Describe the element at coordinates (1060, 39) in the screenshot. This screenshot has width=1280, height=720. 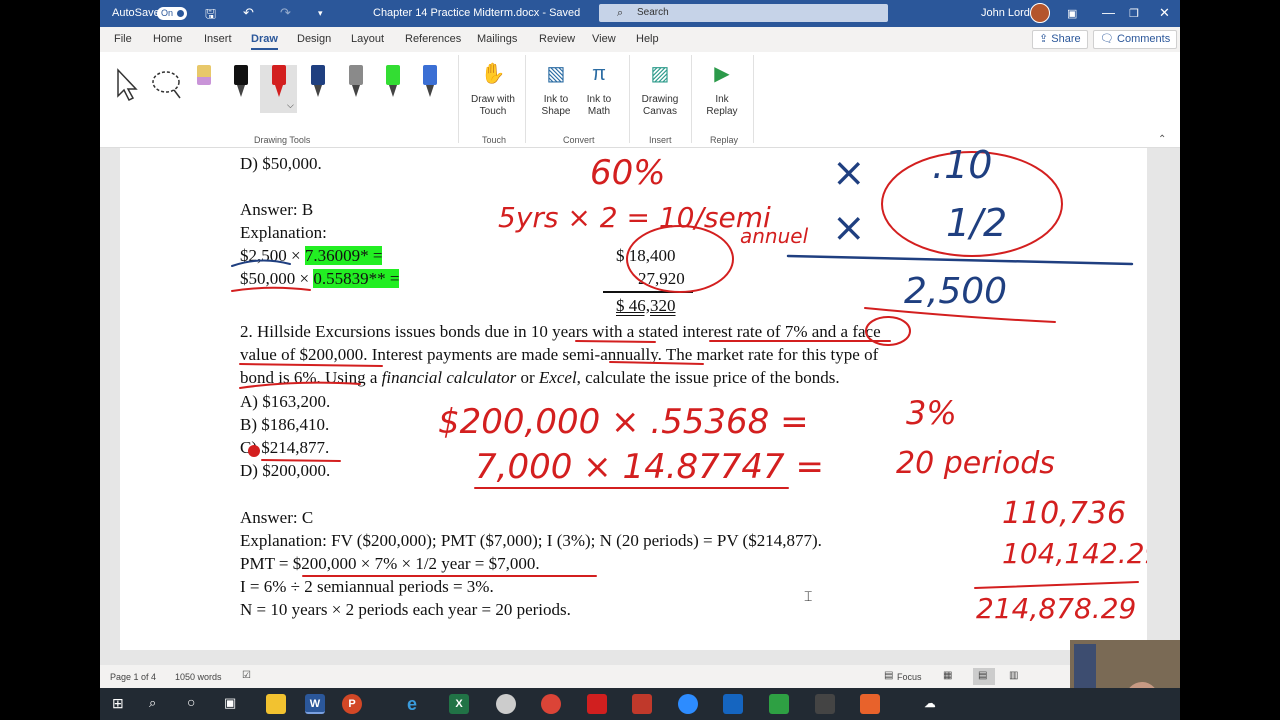
I see `share-button: ⇪ Share` at that location.